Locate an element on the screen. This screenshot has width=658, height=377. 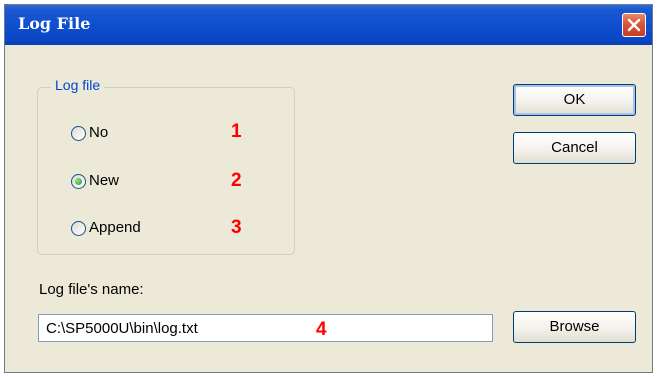
title-bar: Log File is located at coordinates (328, 25).